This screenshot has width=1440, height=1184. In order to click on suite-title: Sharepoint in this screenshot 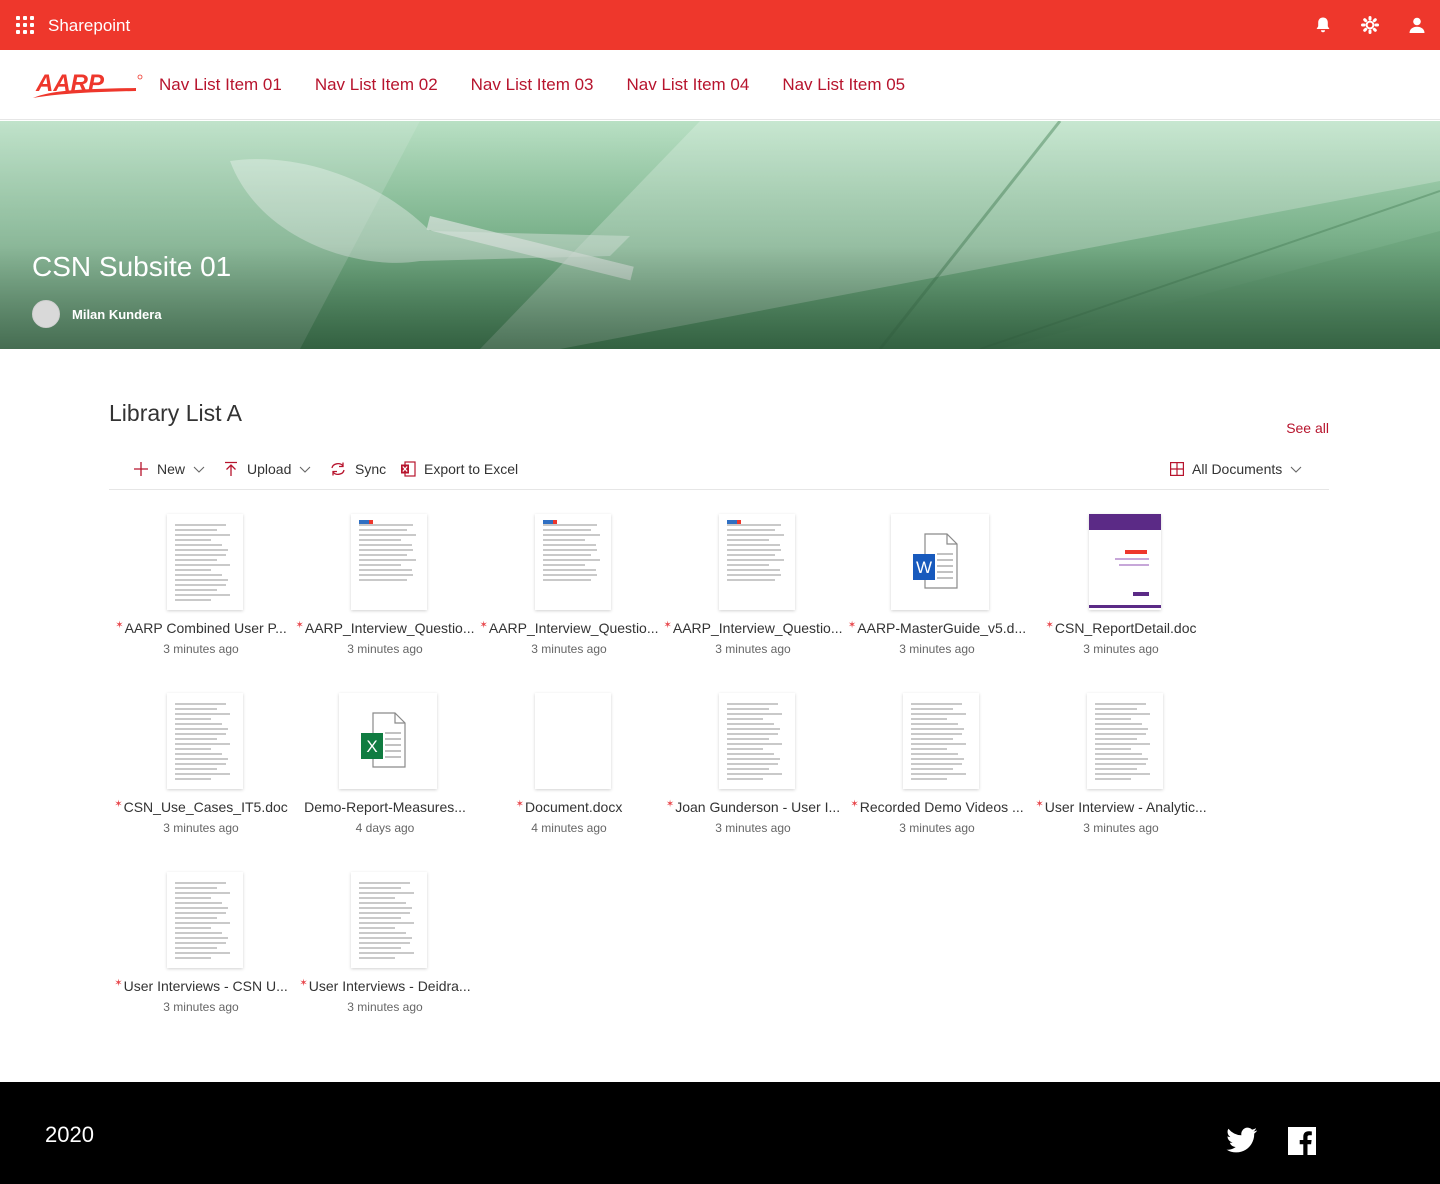, I will do `click(89, 26)`.